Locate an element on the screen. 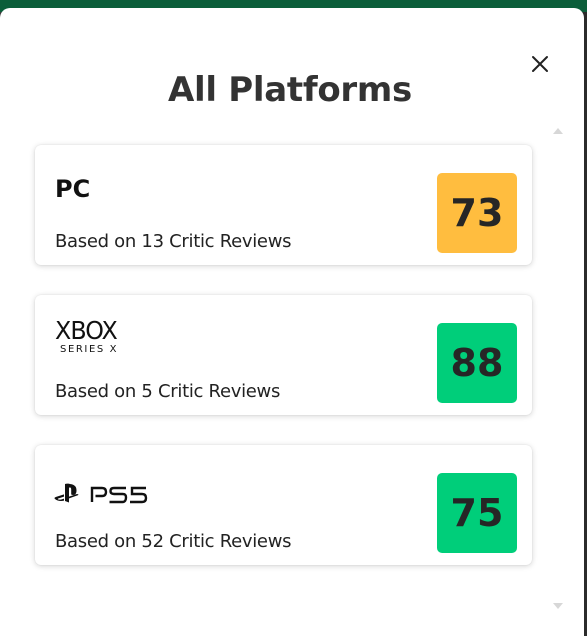  xbox-series-x-logo: XBOX SERIES X is located at coordinates (95, 336).